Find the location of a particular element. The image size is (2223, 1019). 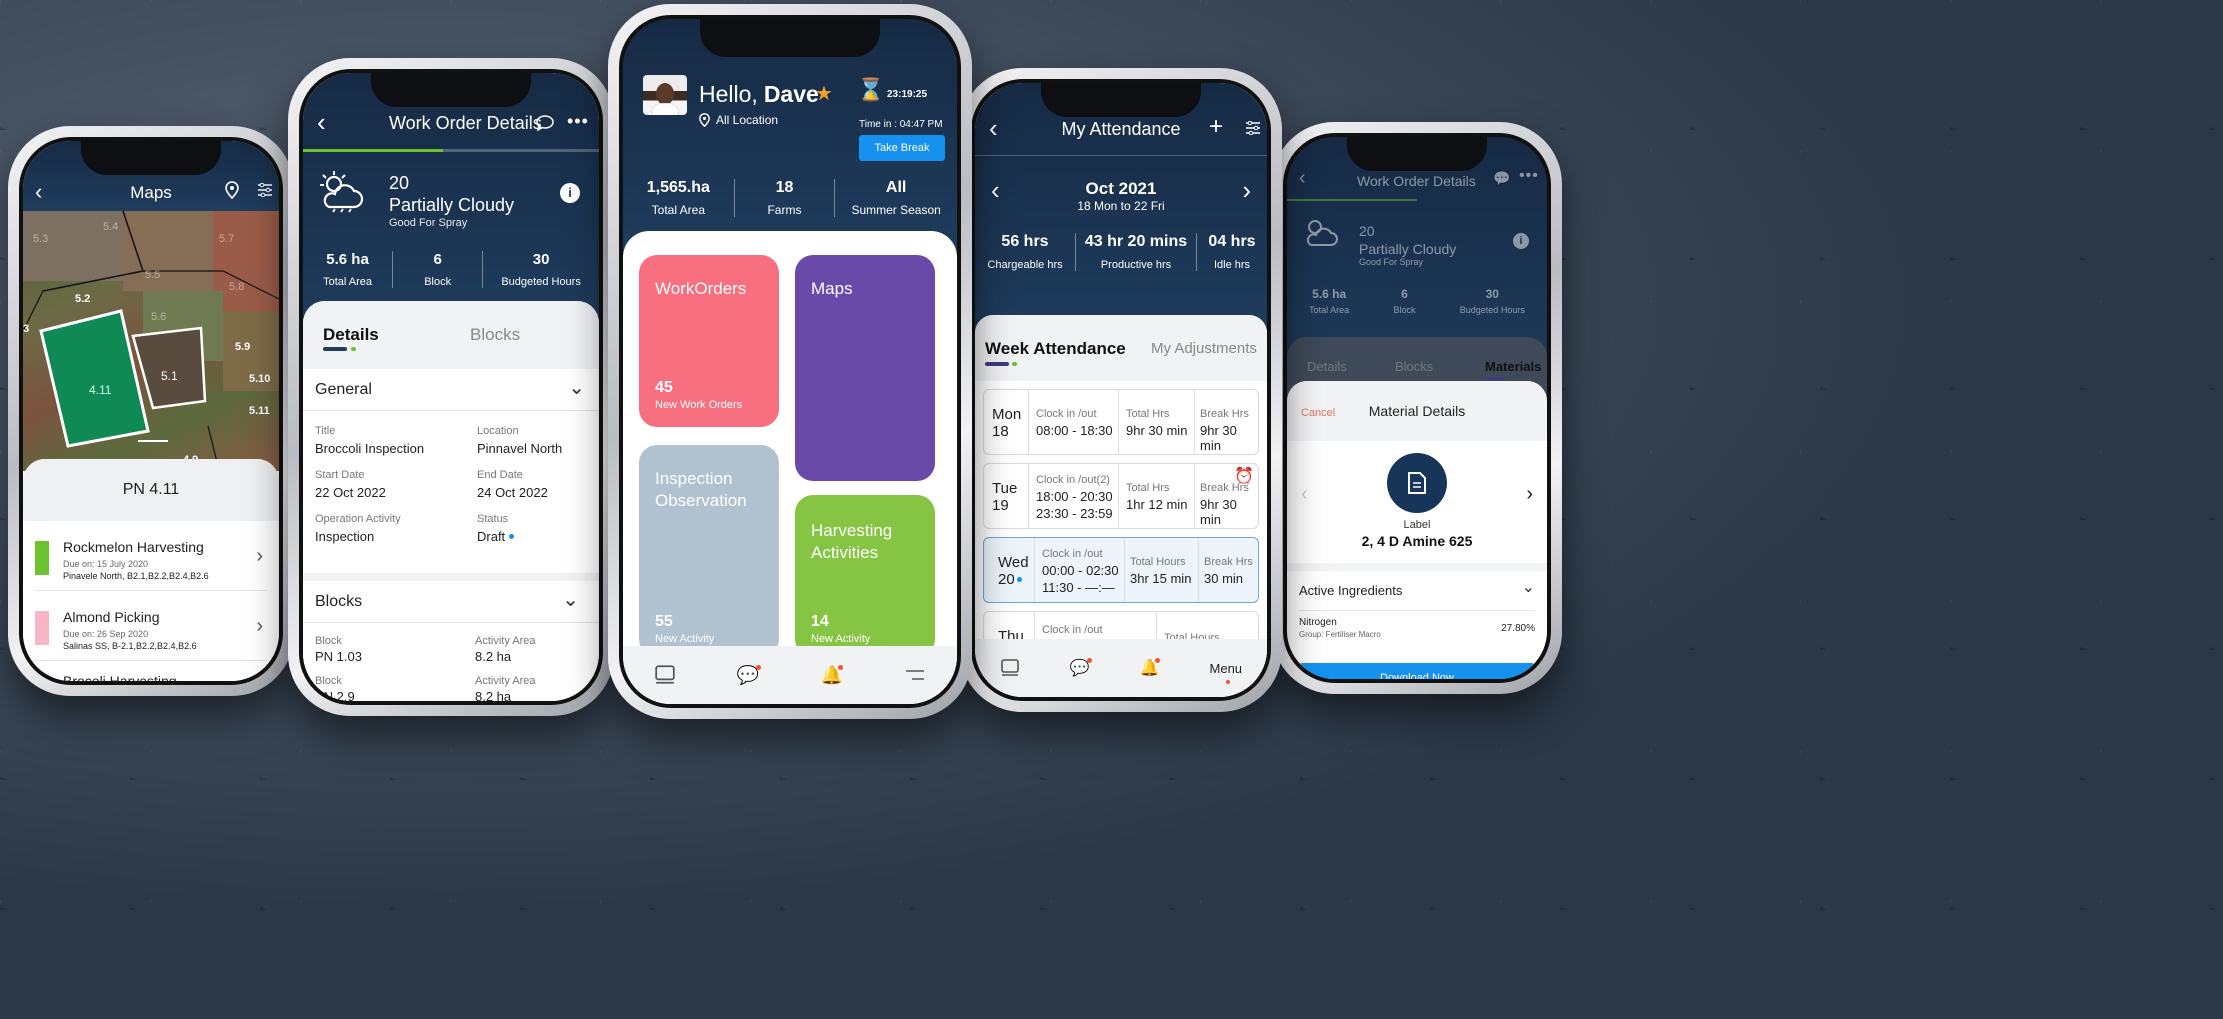

greeting: Hello, is located at coordinates (728, 94).